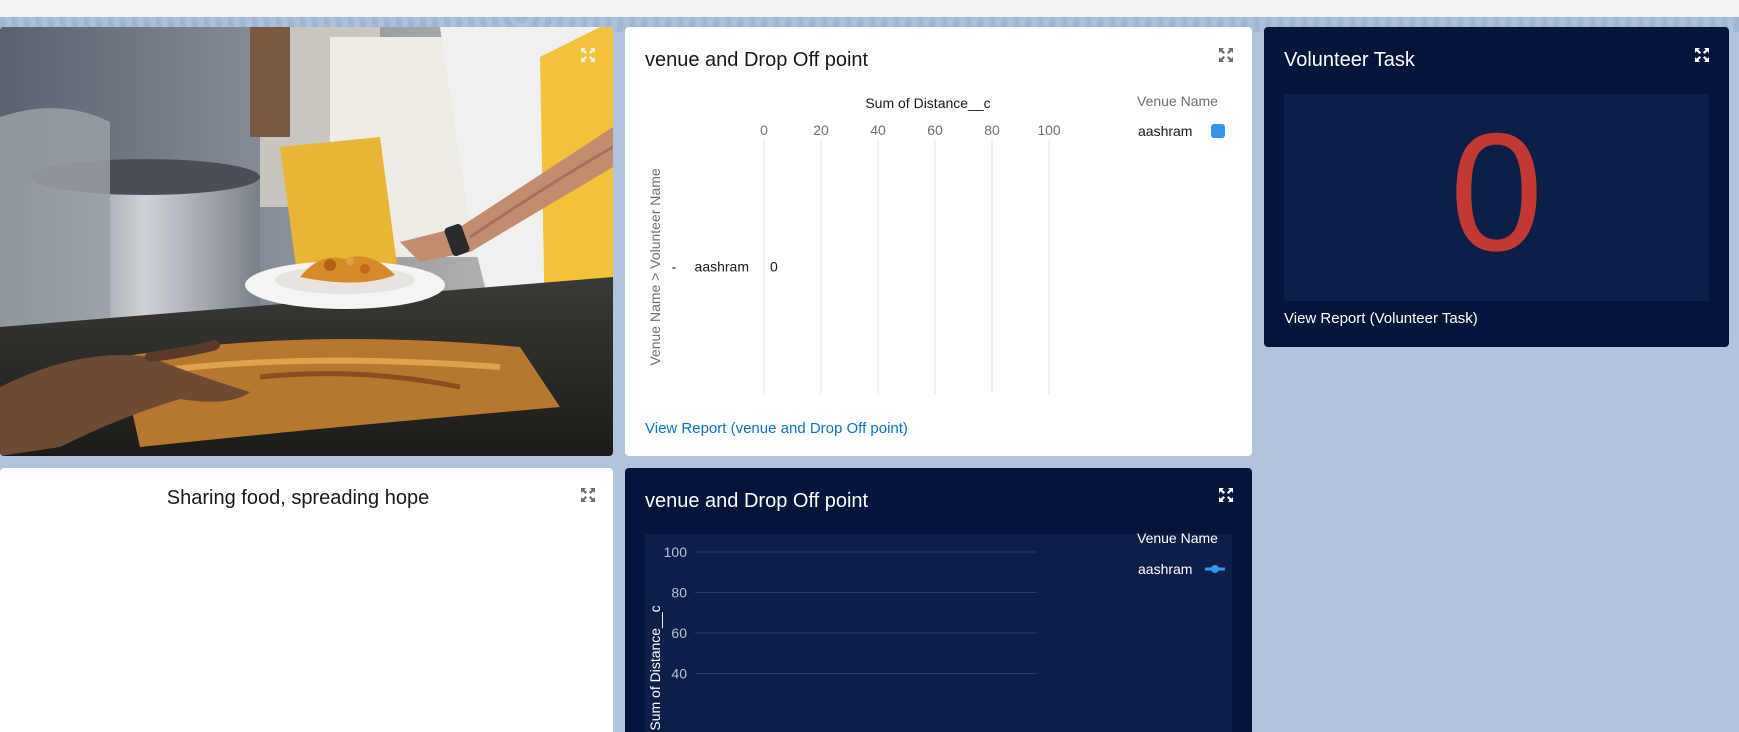 Image resolution: width=1739 pixels, height=732 pixels. I want to click on slogan-text: Sharing food, spreading hope, so click(298, 498).